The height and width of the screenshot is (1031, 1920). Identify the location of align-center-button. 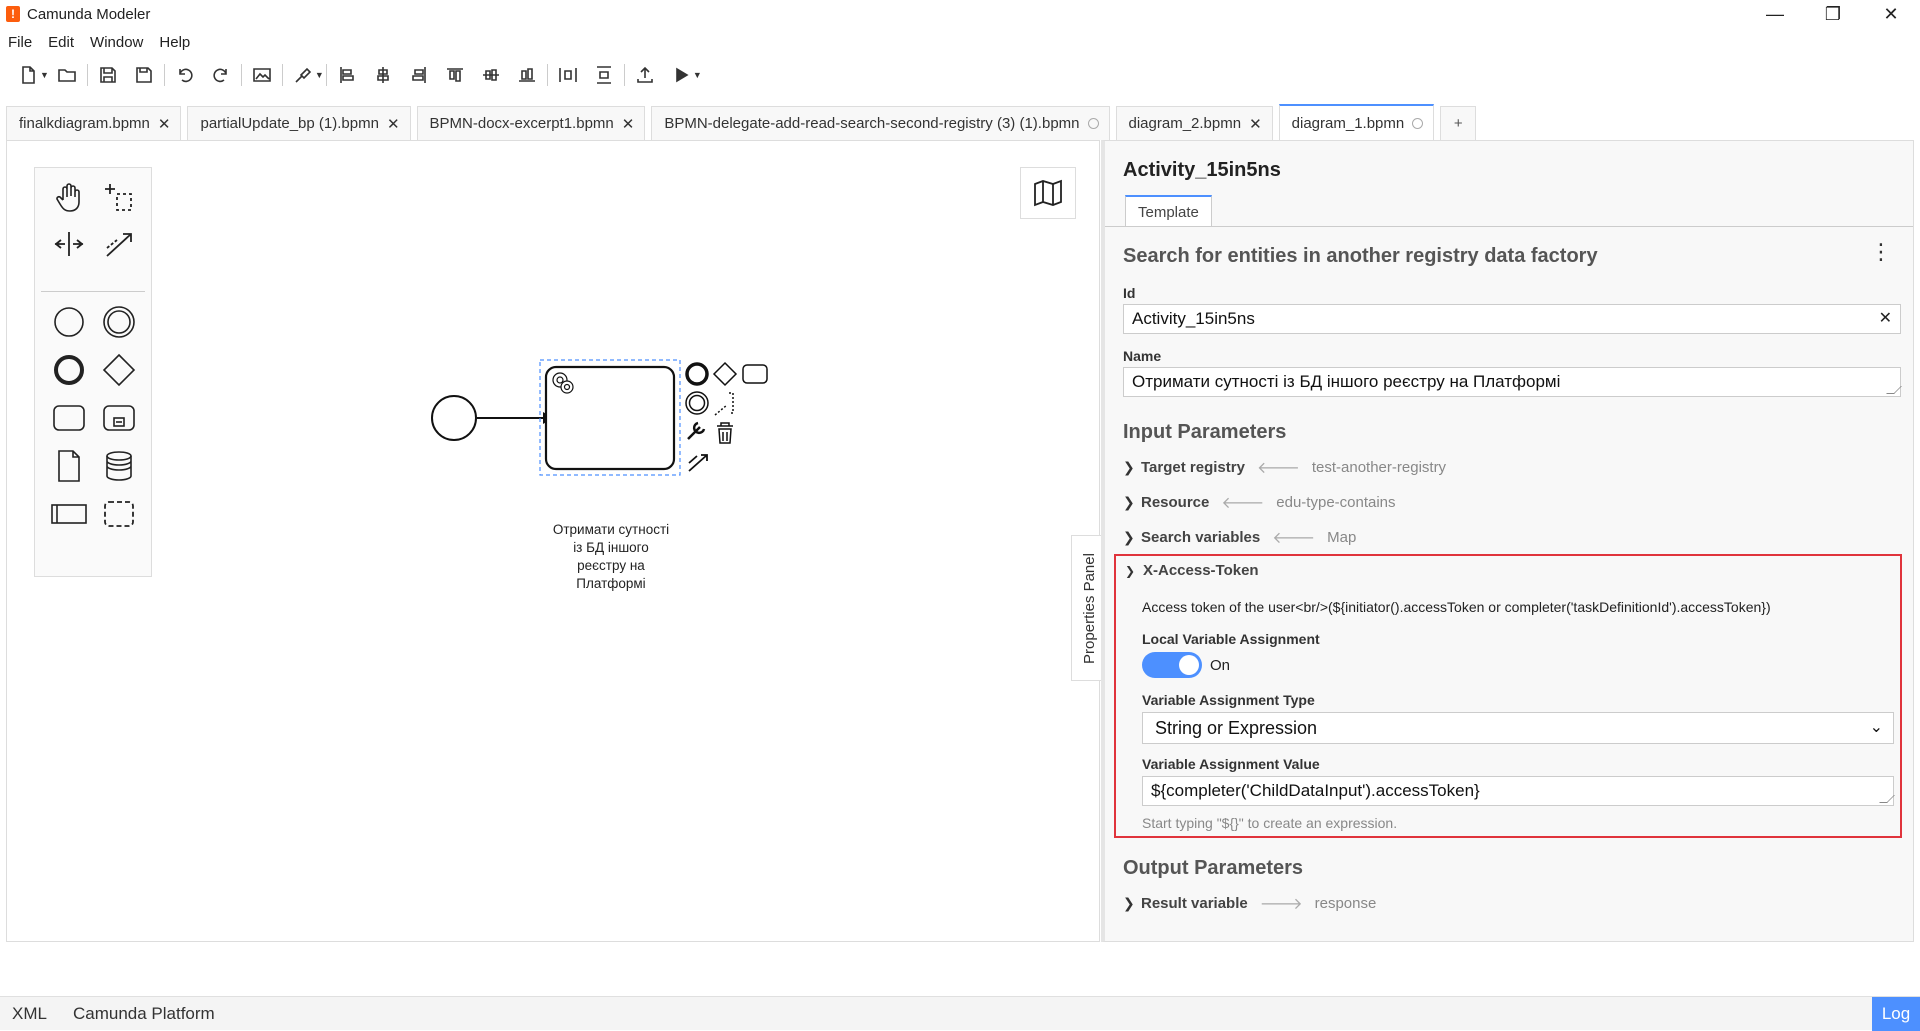
(383, 75).